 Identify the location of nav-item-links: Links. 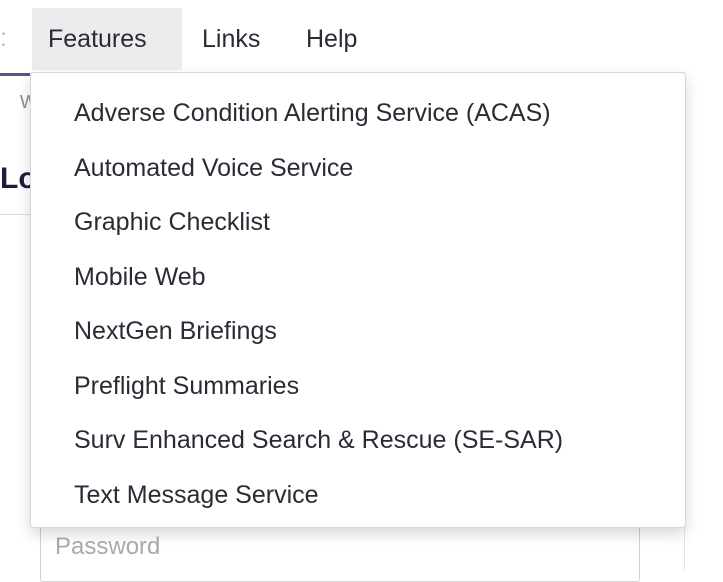
(235, 39).